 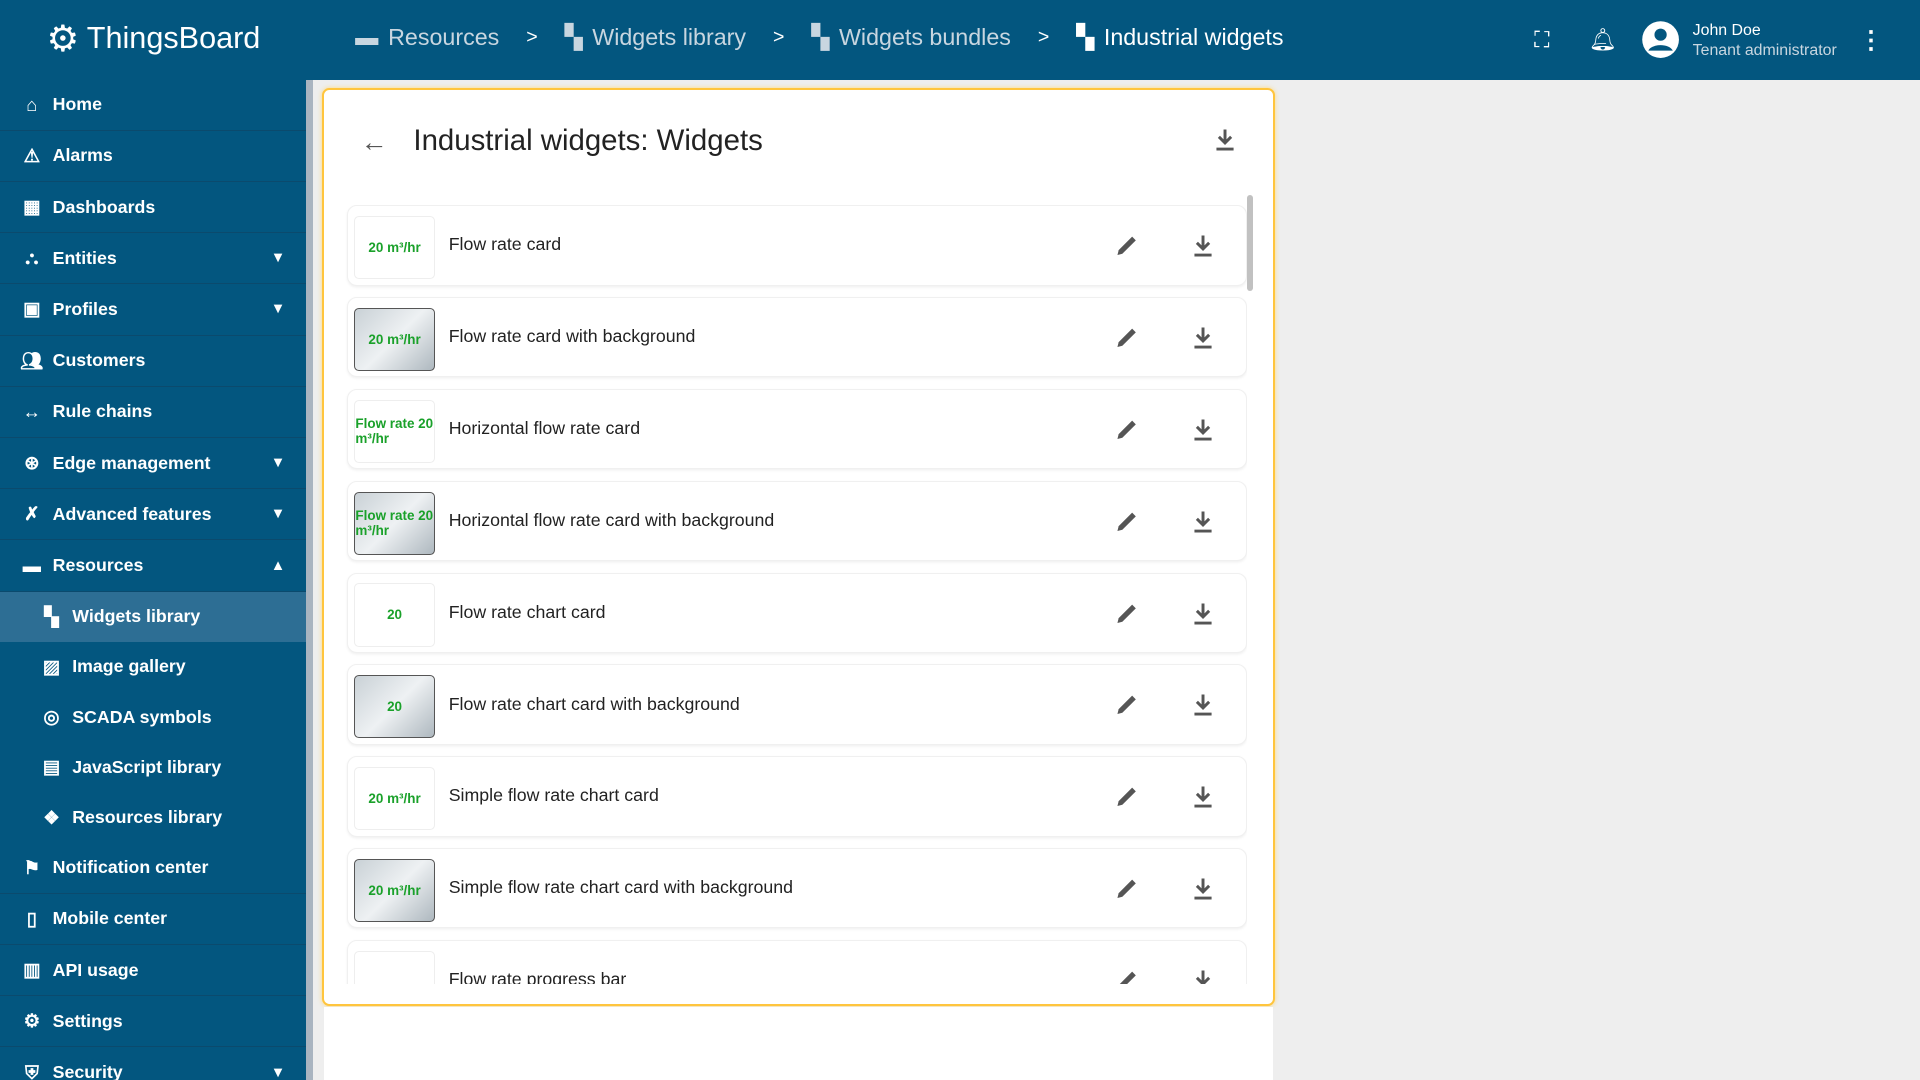 I want to click on widget-name: Flow rate card, so click(x=505, y=244).